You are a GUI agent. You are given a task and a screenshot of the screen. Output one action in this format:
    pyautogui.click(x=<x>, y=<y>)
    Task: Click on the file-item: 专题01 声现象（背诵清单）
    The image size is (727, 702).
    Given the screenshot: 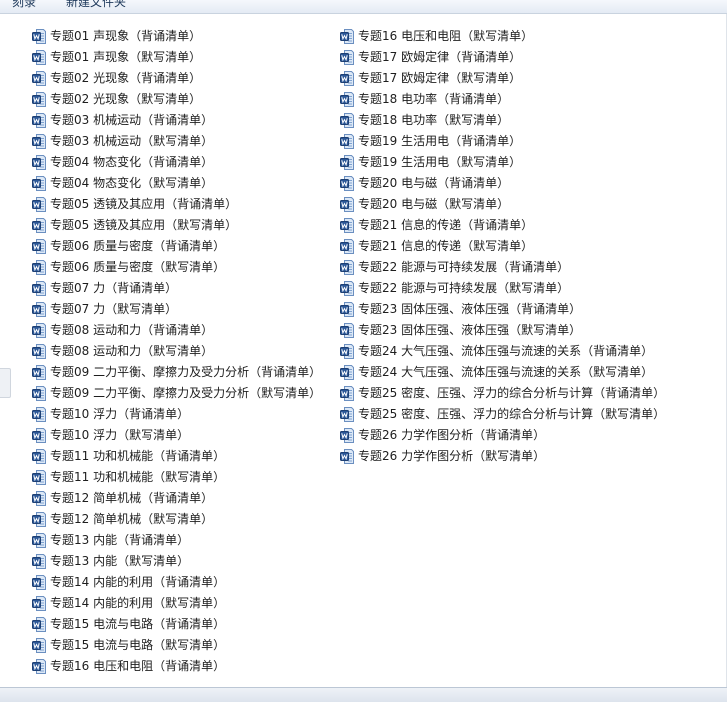 What is the action you would take?
    pyautogui.click(x=176, y=36)
    